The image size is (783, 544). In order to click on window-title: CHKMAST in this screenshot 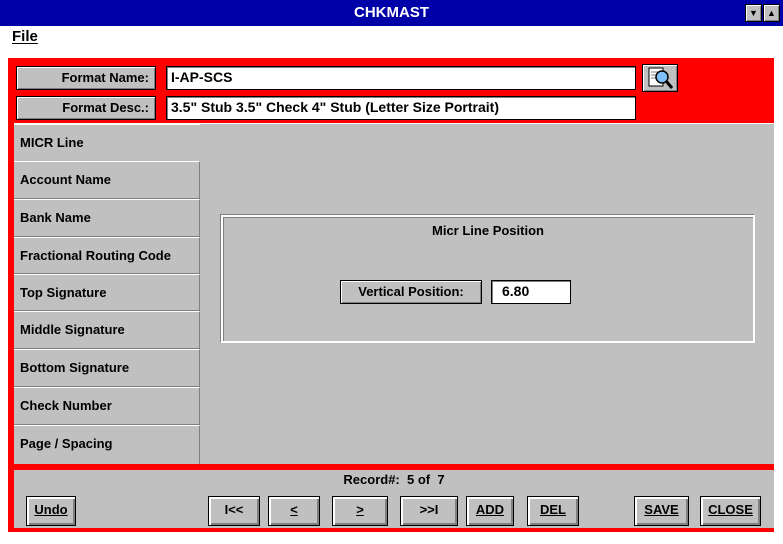, I will do `click(391, 12)`.